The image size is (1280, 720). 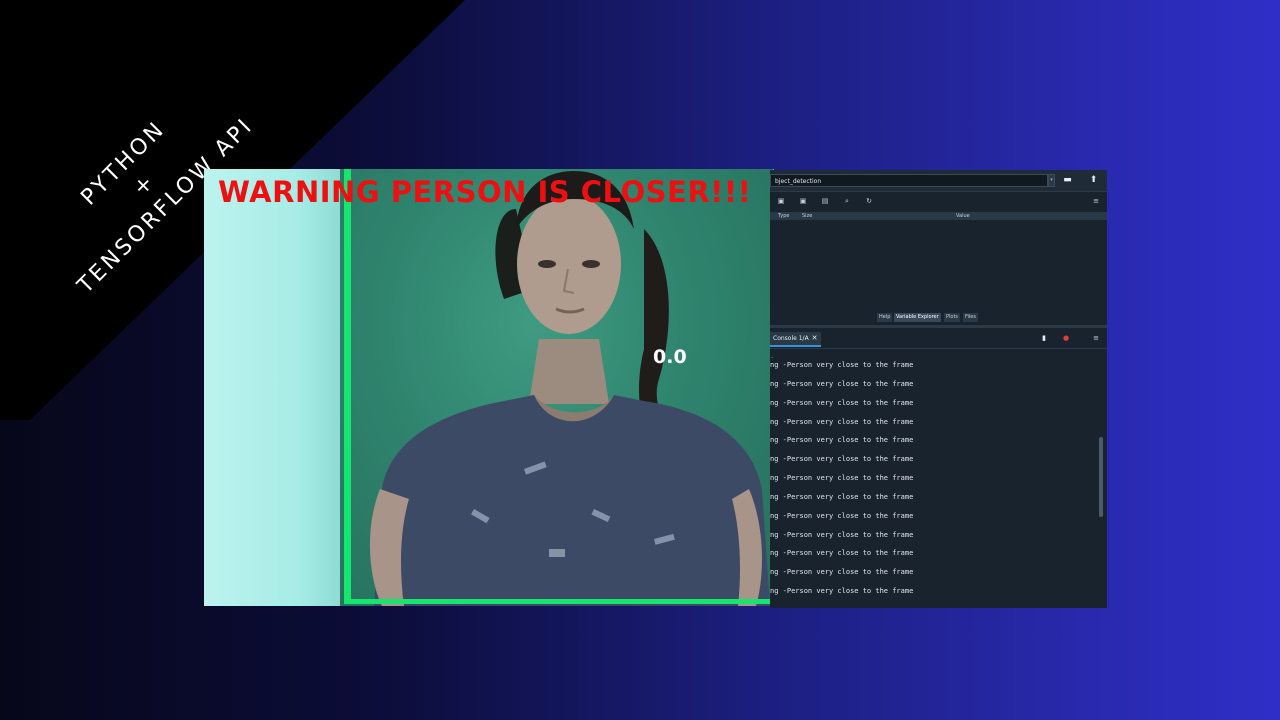 What do you see at coordinates (847, 201) in the screenshot?
I see `search-icon: ⌕` at bounding box center [847, 201].